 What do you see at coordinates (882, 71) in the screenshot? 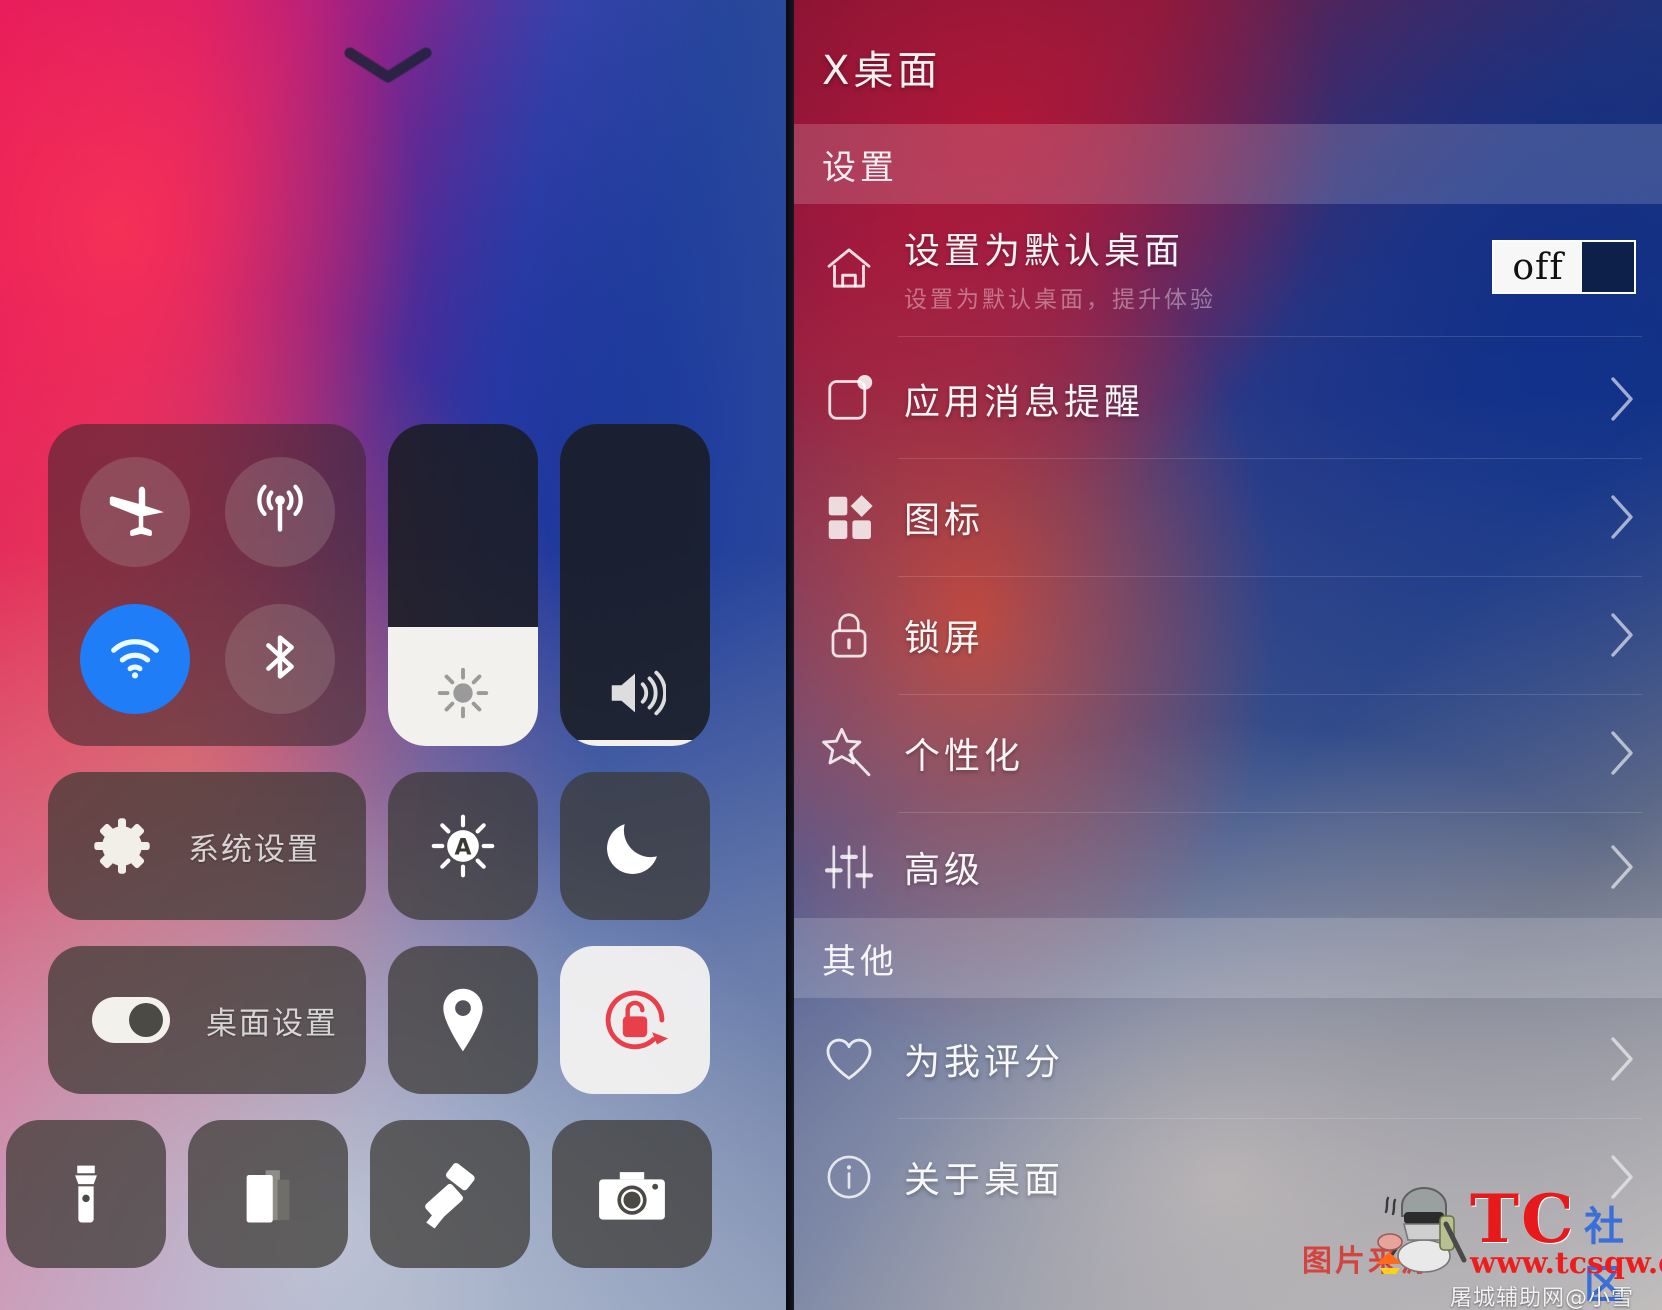
I see `page-title: X桌面` at bounding box center [882, 71].